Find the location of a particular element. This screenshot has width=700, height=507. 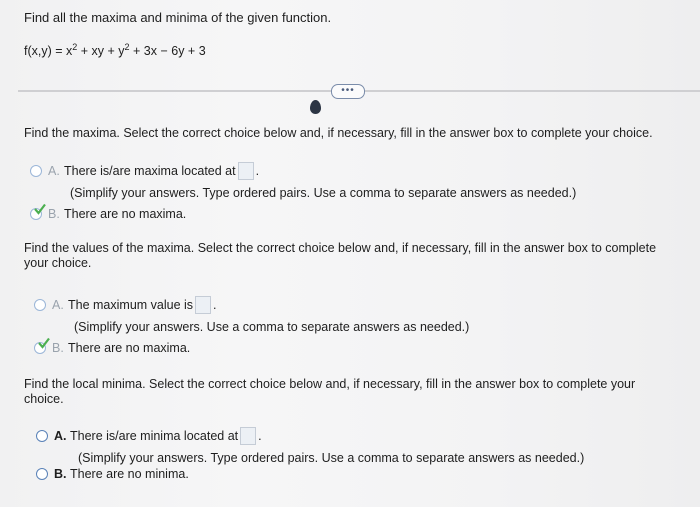

option-a-minima: A. There is/are minima located at . is located at coordinates (149, 436).